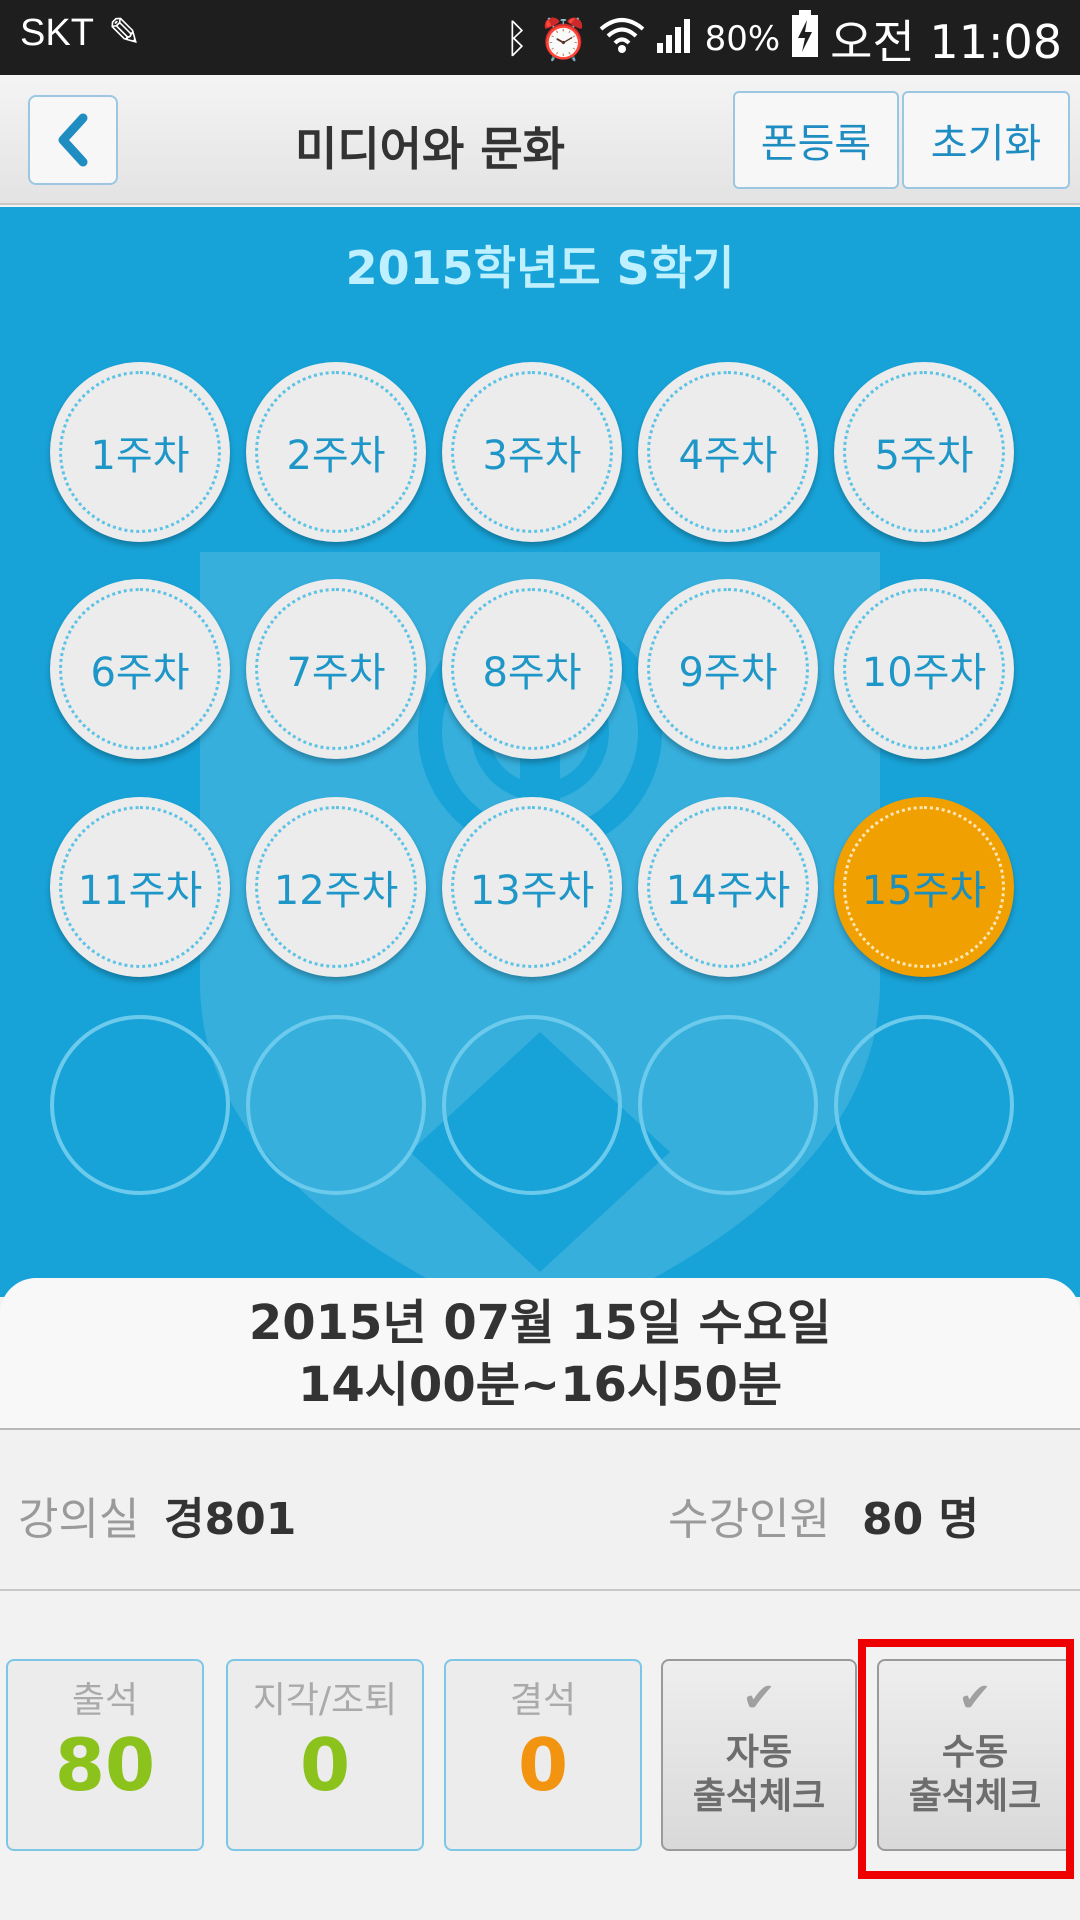  I want to click on week-9-button: 9주차, so click(728, 669).